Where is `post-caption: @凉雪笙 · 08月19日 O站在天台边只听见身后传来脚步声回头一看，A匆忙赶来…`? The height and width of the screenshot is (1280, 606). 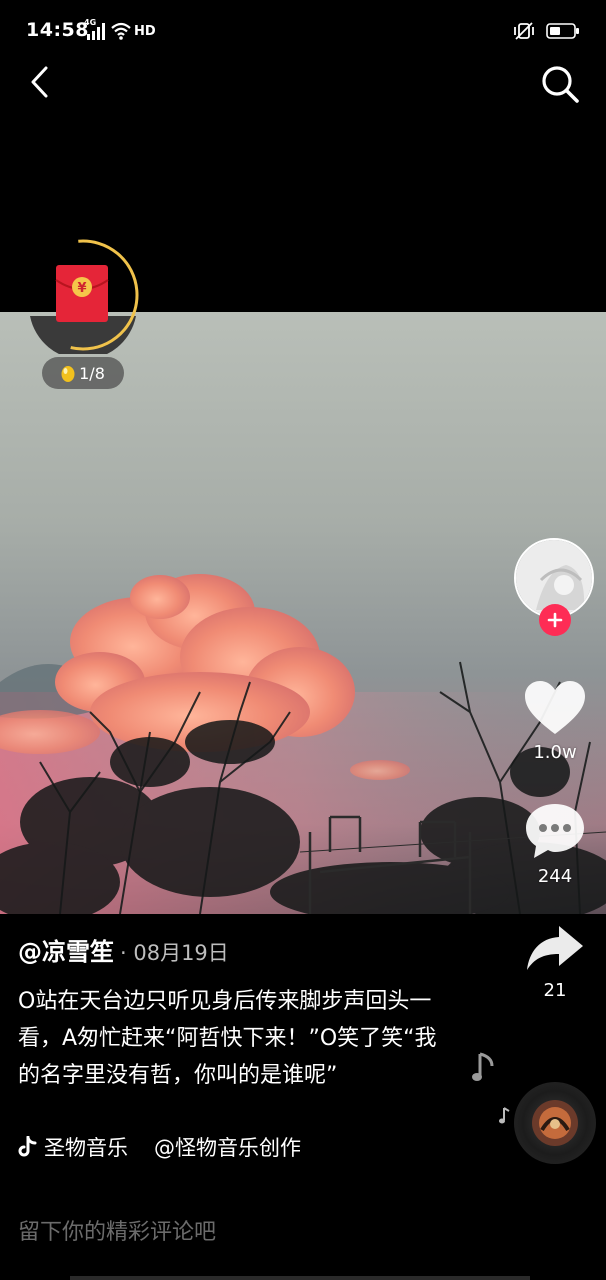
post-caption: @凉雪笙 · 08月19日 O站在天台边只听见身后传来脚步声回头一看，A匆忙赶来… is located at coordinates (238, 1013).